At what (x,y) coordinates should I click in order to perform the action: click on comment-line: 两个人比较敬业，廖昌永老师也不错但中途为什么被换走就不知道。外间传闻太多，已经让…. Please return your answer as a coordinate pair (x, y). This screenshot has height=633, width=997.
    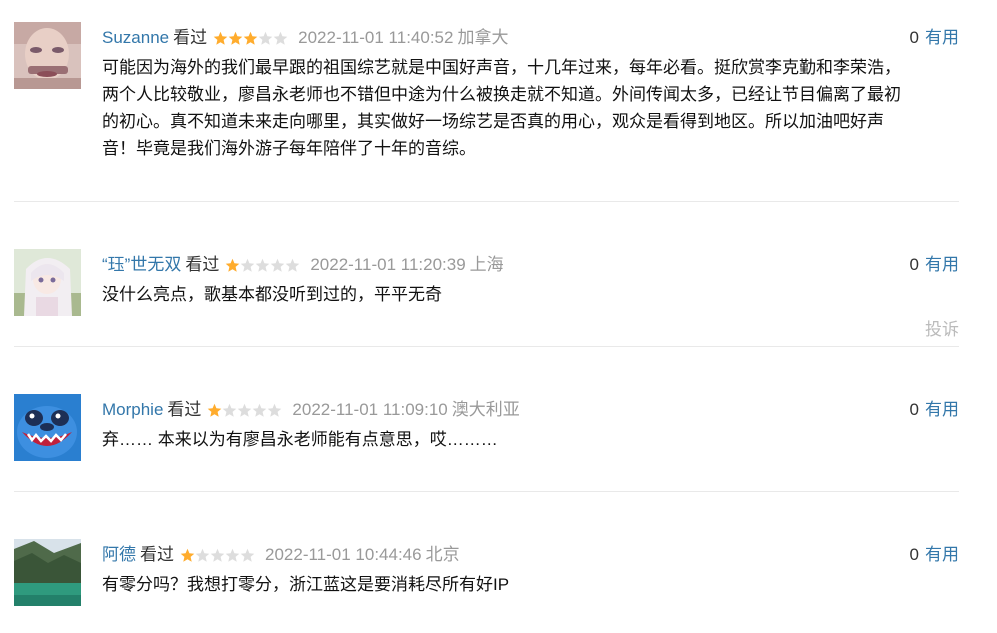
    Looking at the image, I should click on (501, 94).